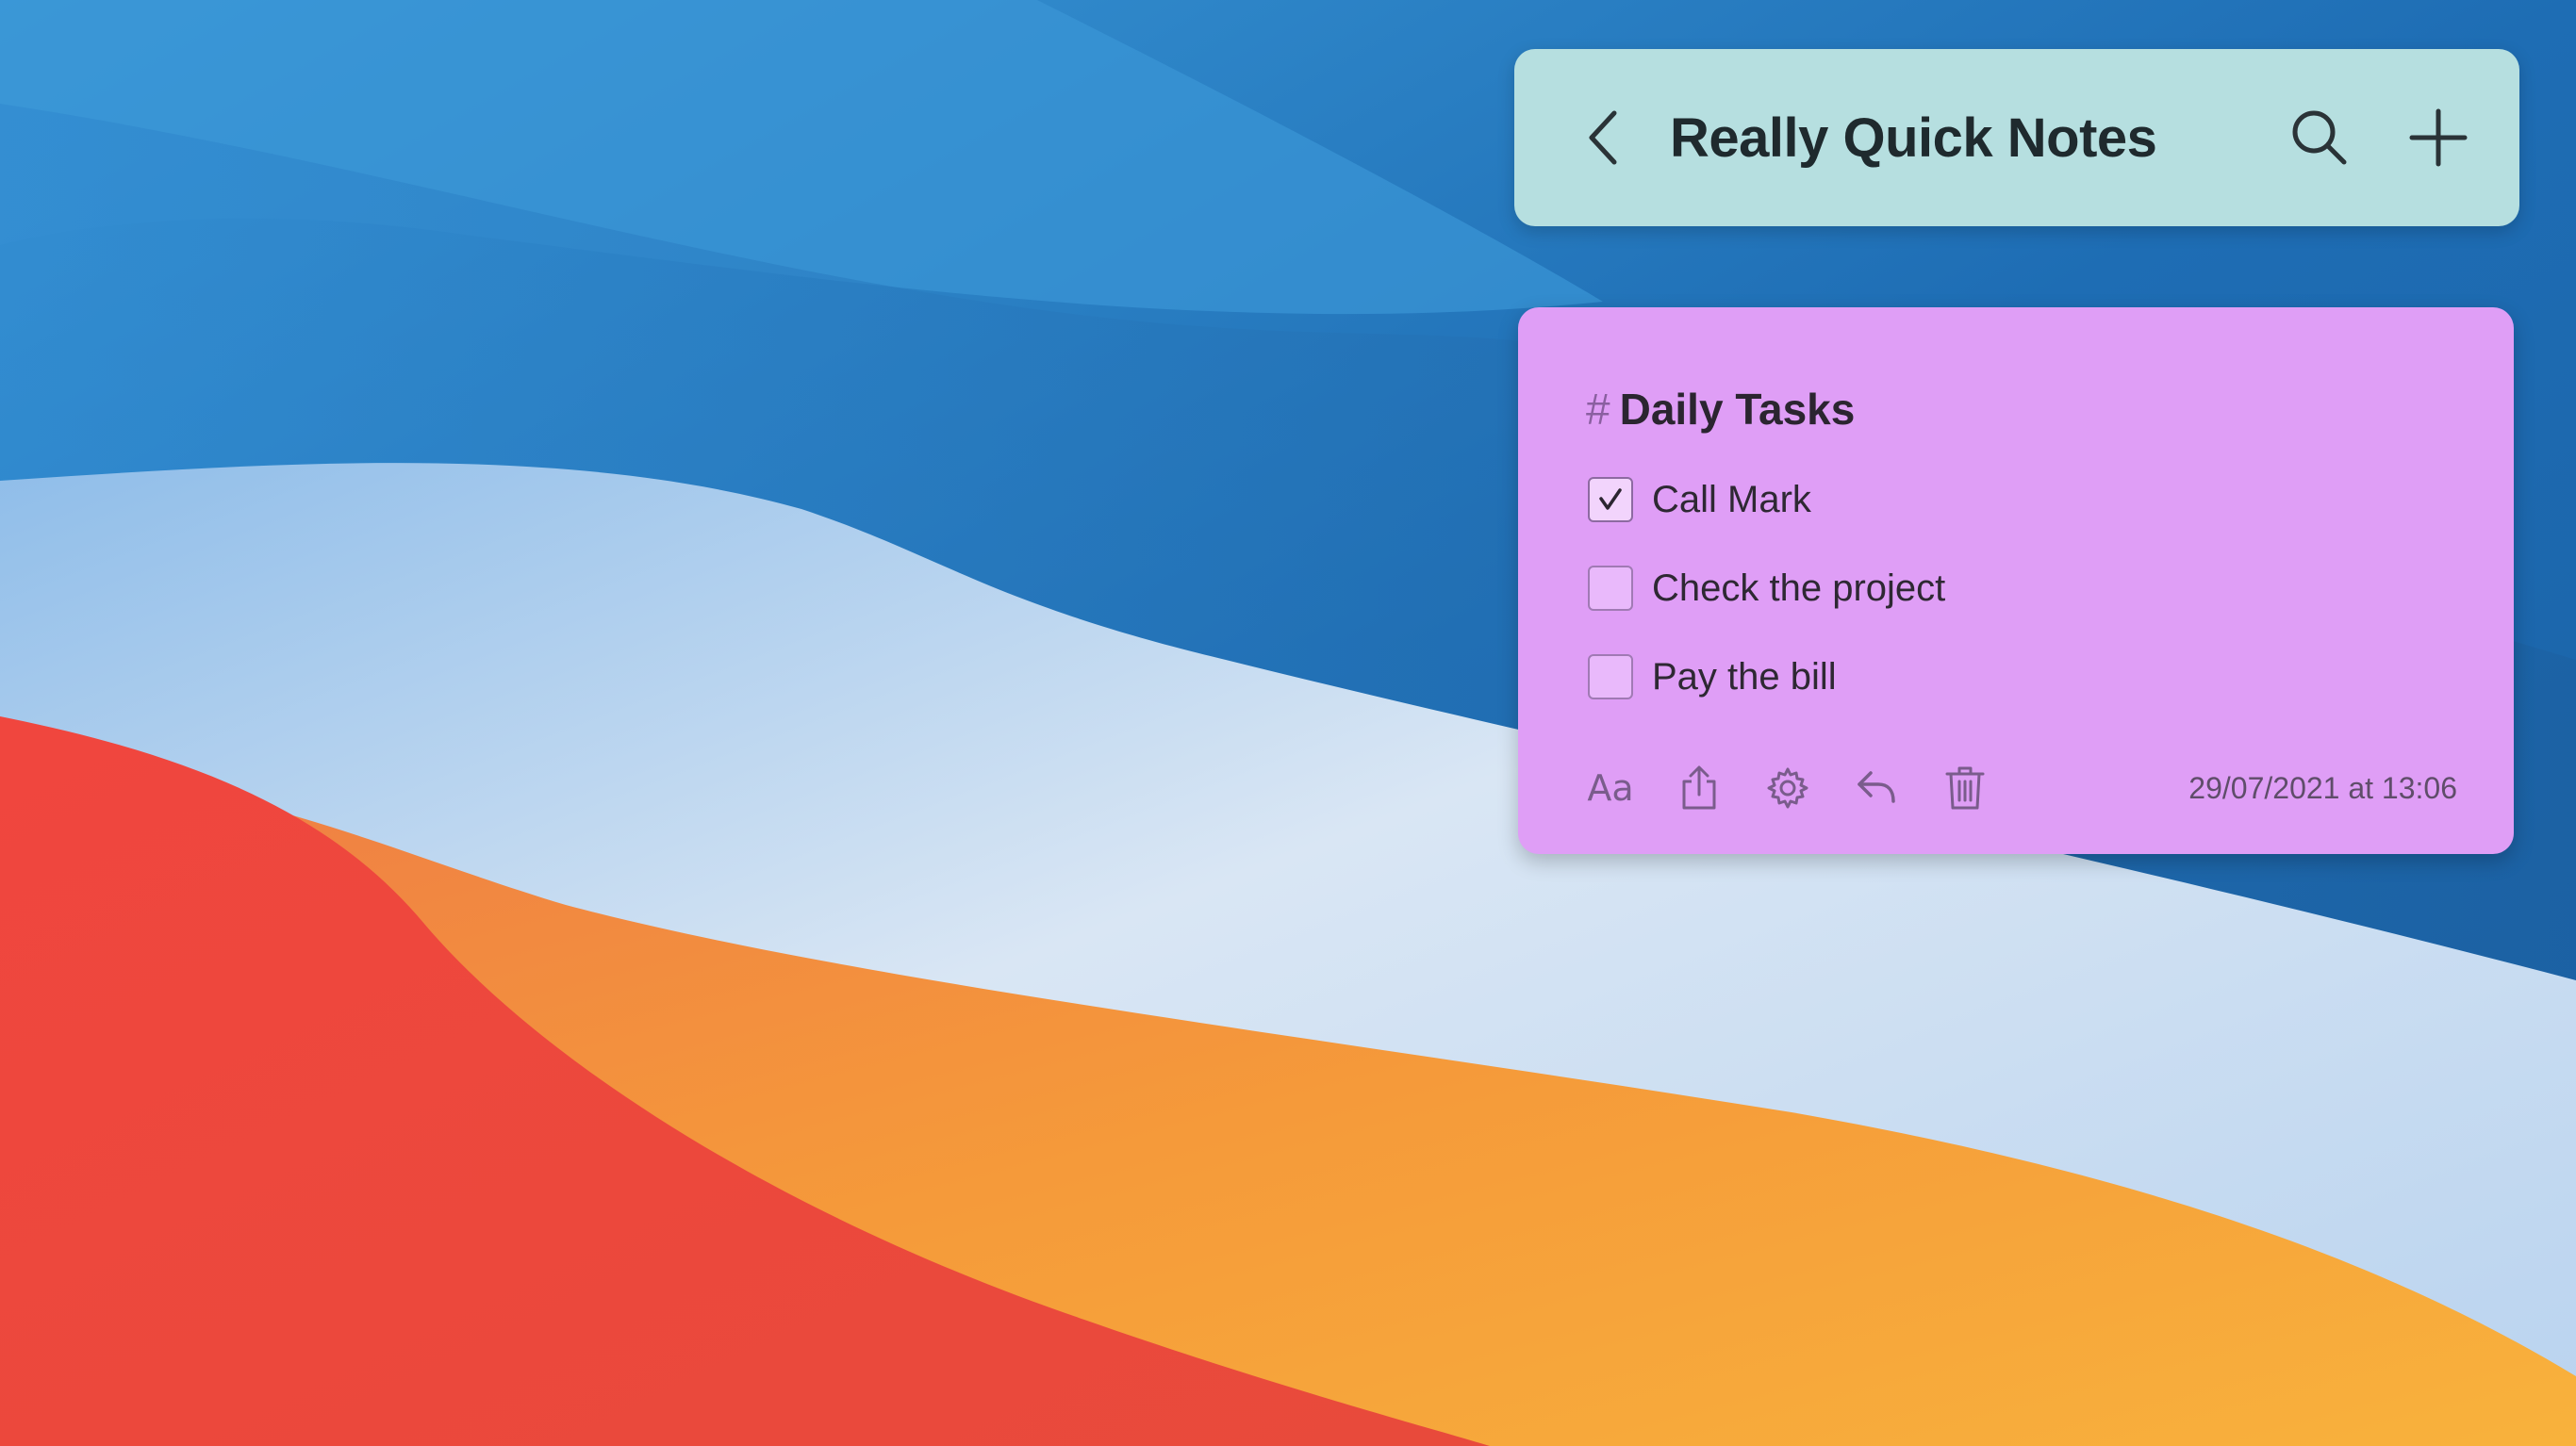  I want to click on task-item-call-mark: Call Mark, so click(1699, 499).